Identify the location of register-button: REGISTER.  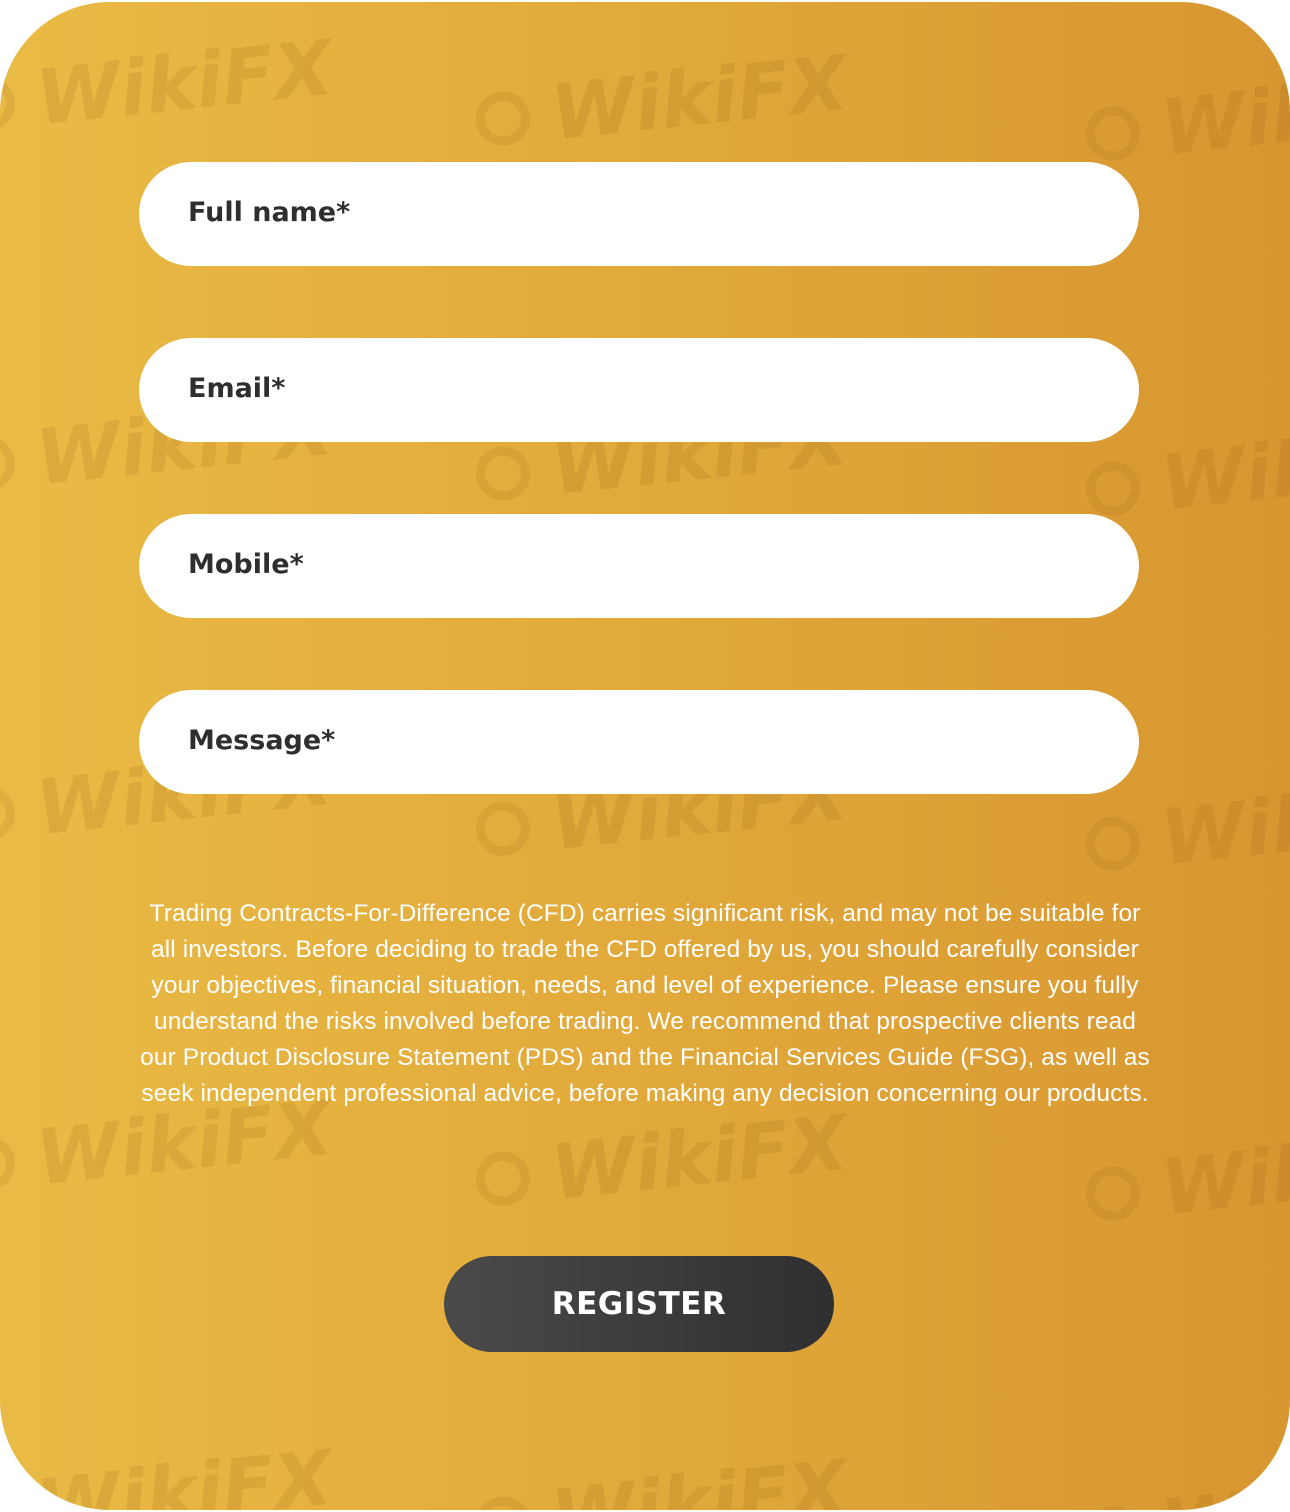
(639, 1304).